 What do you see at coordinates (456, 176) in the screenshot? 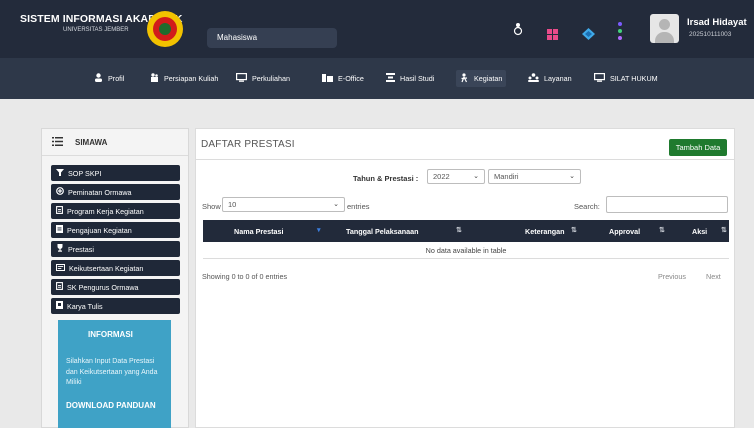
I see `year-select: 2022 ⌄` at bounding box center [456, 176].